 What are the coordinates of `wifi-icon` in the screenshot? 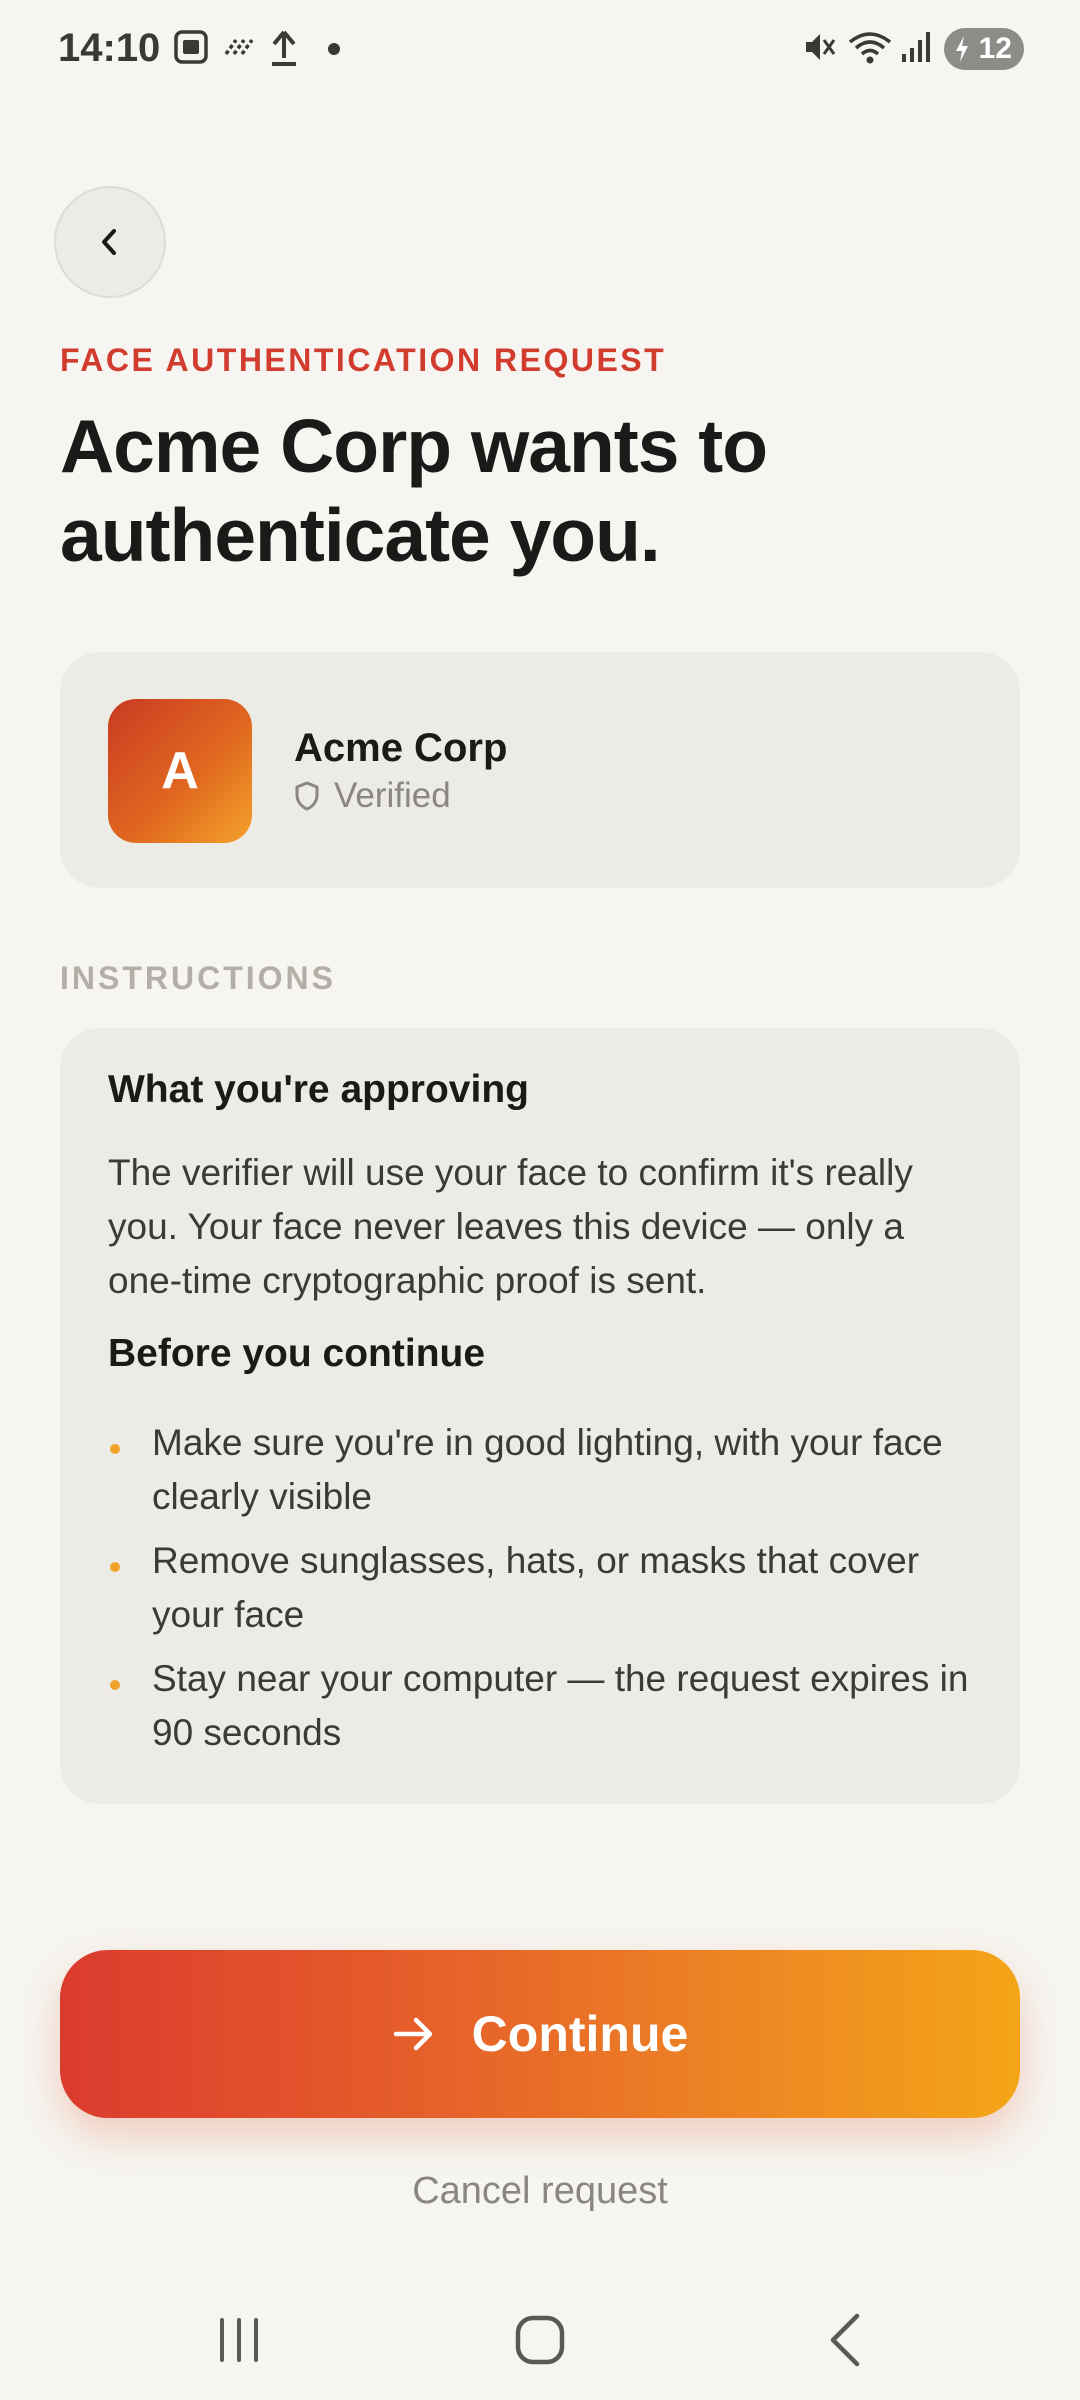 It's located at (870, 49).